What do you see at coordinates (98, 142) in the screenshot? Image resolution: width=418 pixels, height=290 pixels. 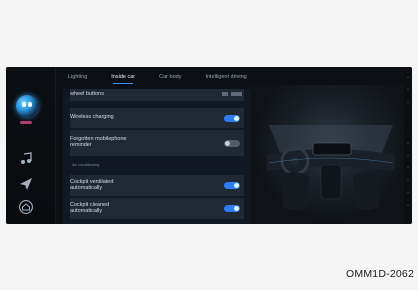 I see `forgotten-phone-label: Forgotten mobilephone reminder` at bounding box center [98, 142].